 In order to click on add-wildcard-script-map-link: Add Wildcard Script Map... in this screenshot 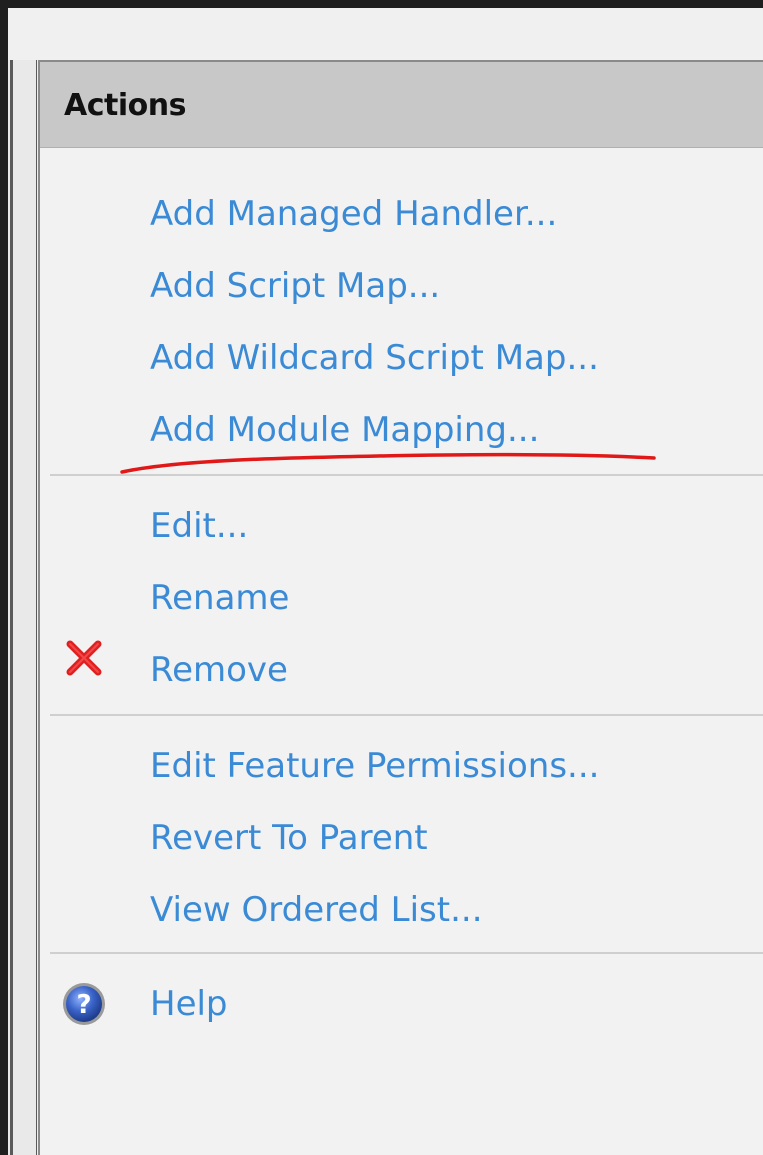, I will do `click(374, 358)`.